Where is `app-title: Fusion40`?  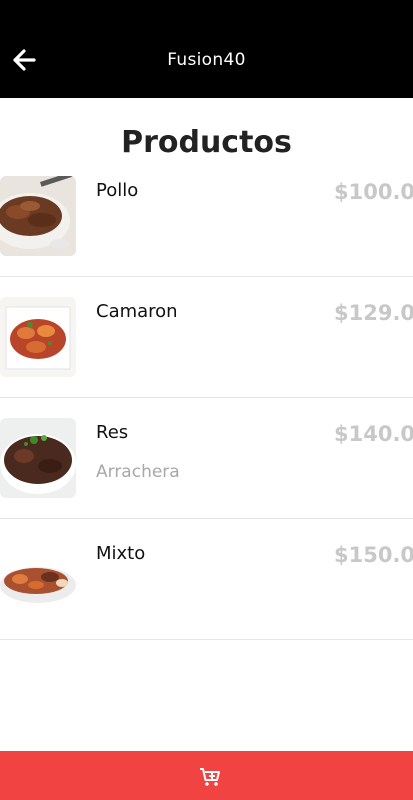 app-title: Fusion40 is located at coordinates (206, 60).